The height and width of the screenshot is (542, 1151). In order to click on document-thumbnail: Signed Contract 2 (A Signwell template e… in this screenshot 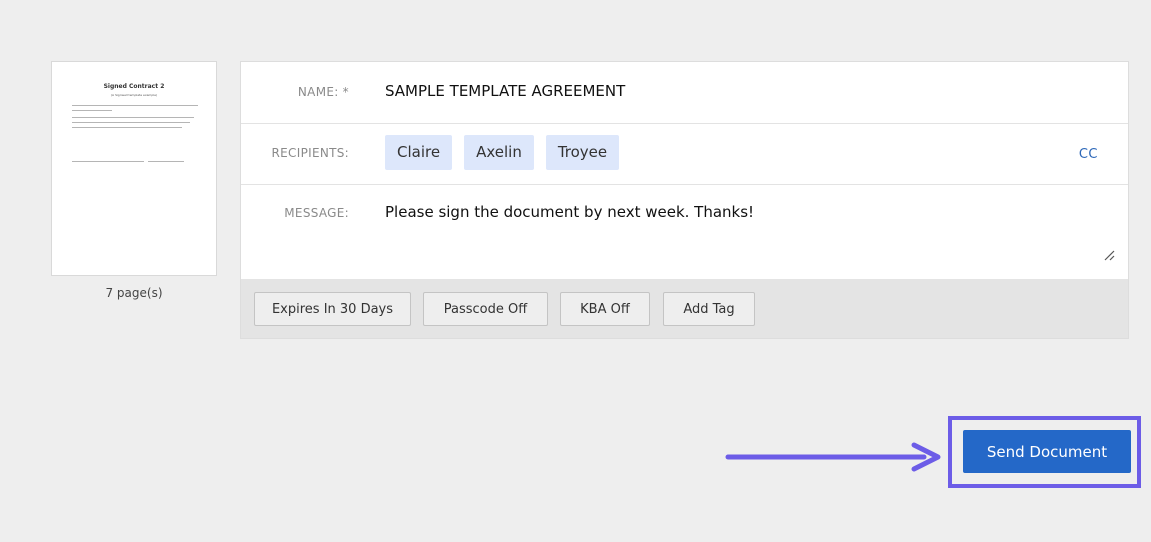, I will do `click(134, 168)`.